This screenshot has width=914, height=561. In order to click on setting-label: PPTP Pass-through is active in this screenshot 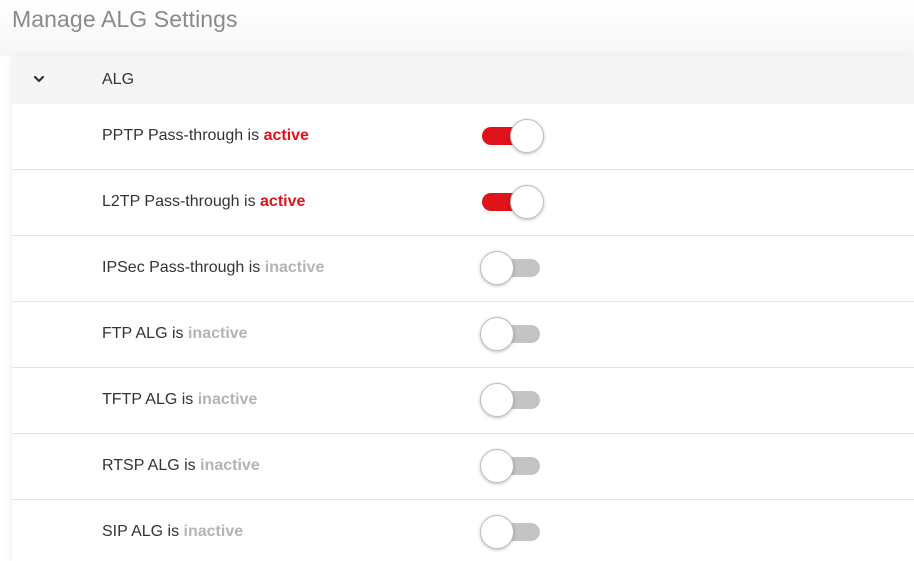, I will do `click(205, 136)`.